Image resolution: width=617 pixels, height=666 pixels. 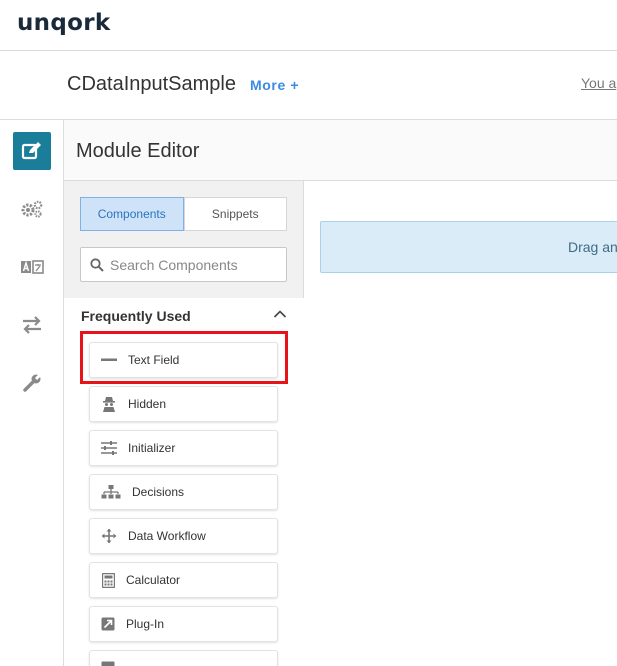 I want to click on chevron-up-icon, so click(x=280, y=314).